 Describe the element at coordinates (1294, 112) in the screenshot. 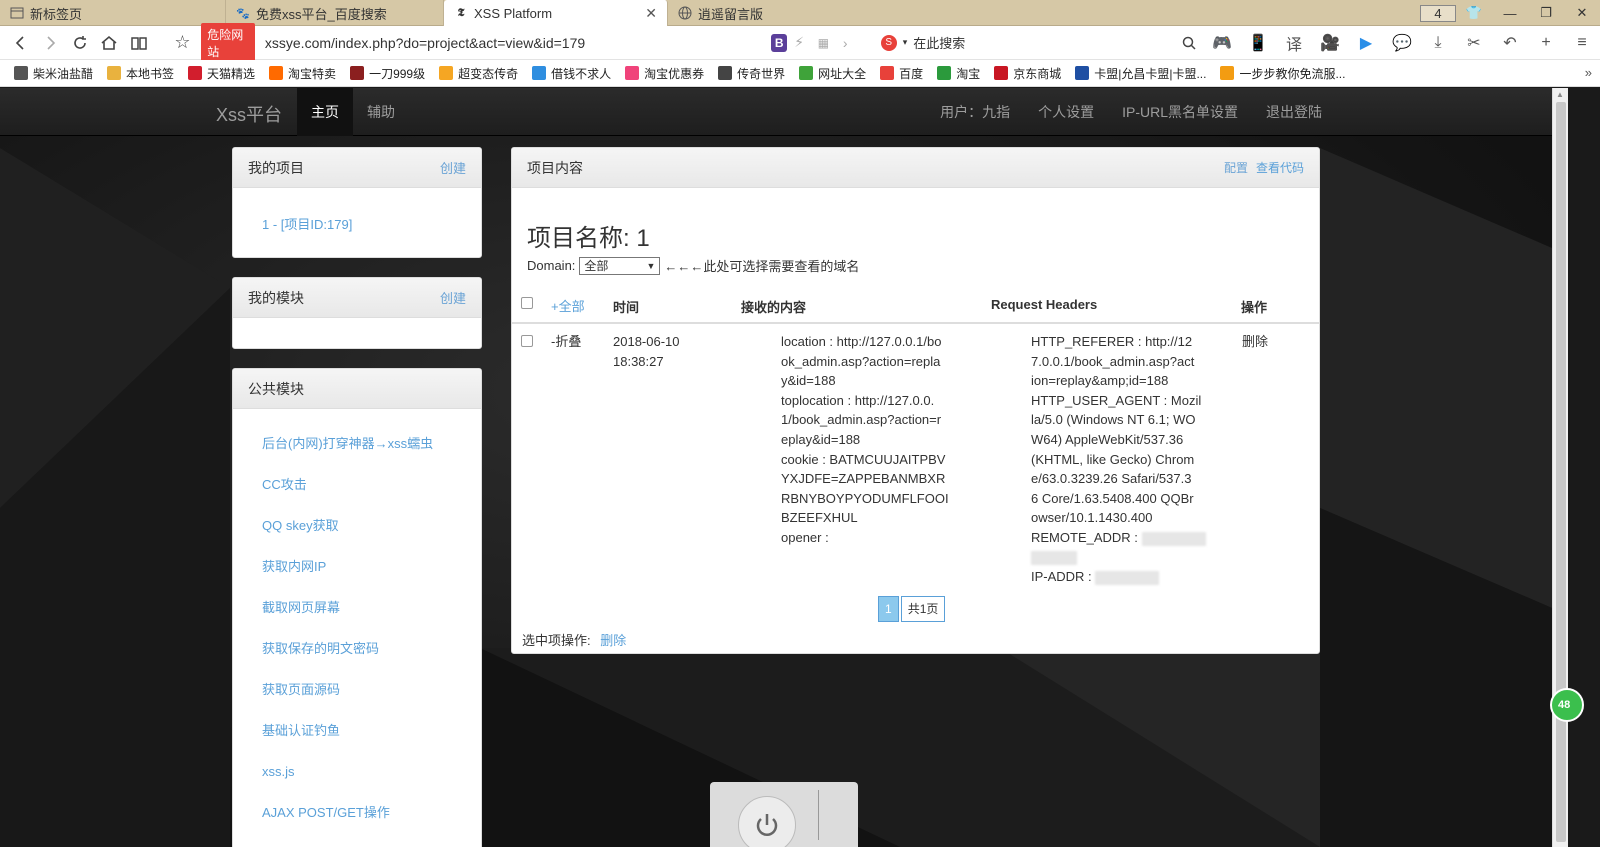

I see `nav-logout: 退出登陆` at that location.